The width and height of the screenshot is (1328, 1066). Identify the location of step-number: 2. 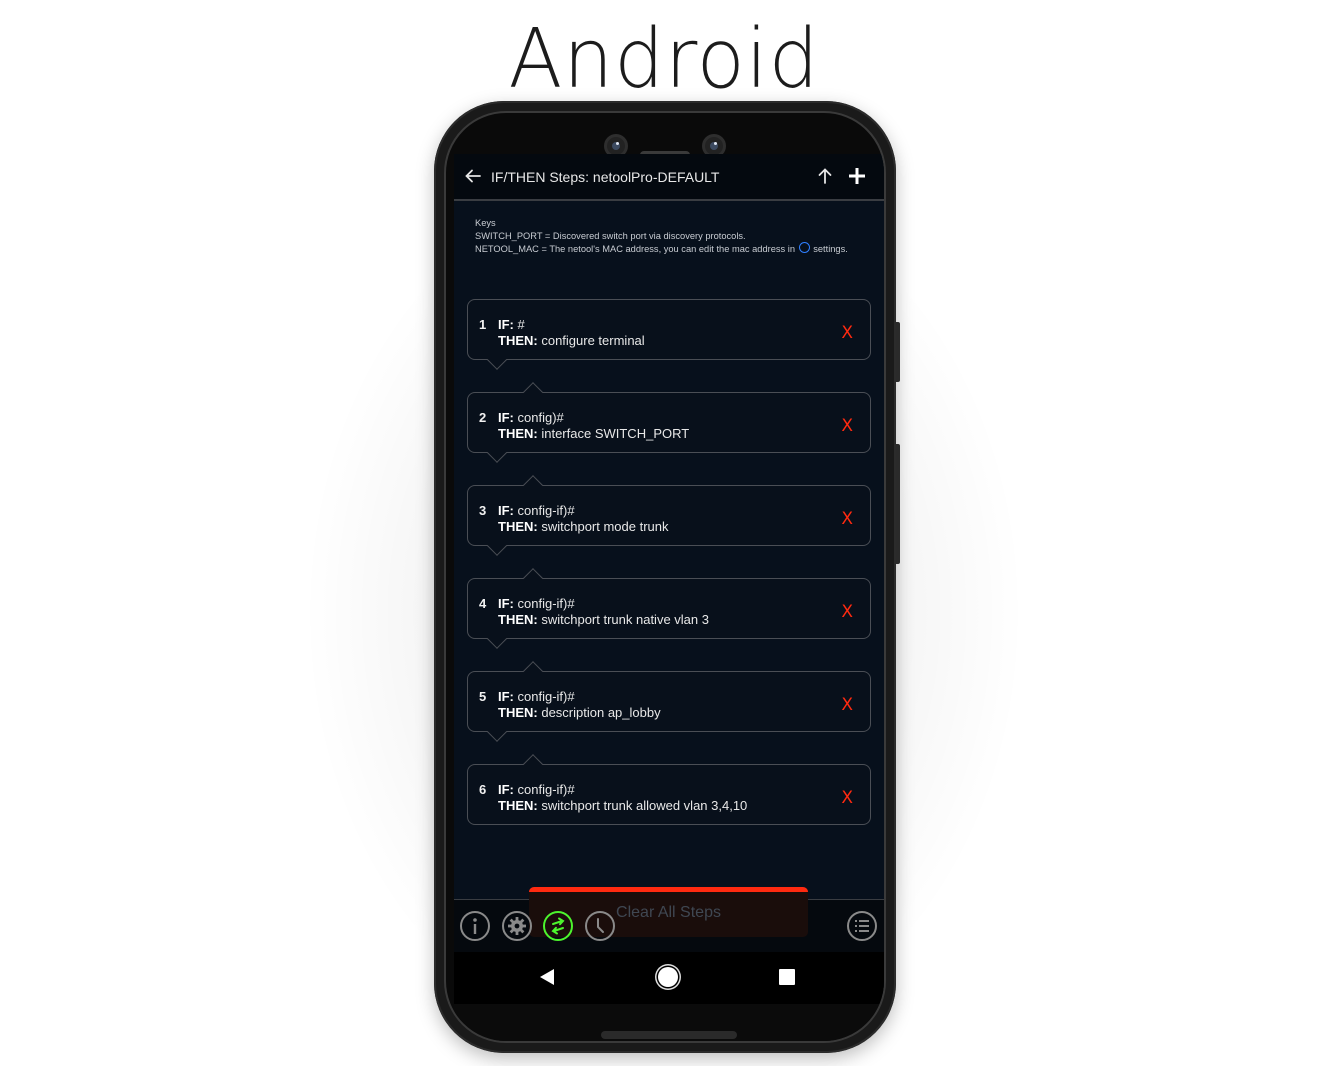
(483, 417).